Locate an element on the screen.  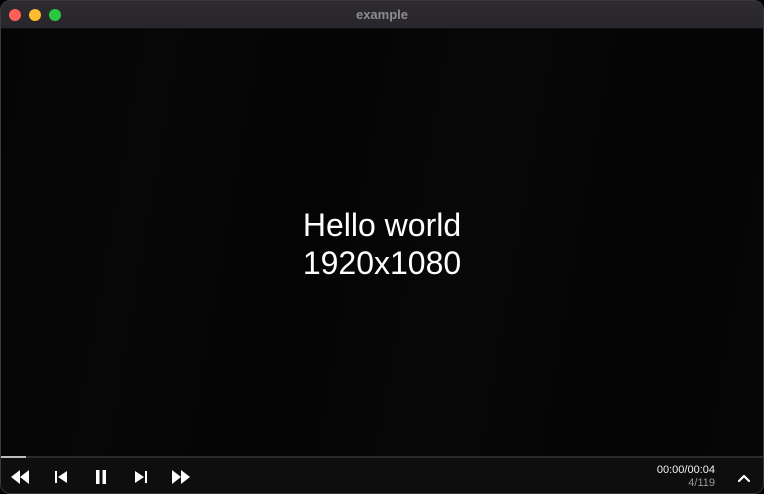
pause-icon is located at coordinates (101, 477).